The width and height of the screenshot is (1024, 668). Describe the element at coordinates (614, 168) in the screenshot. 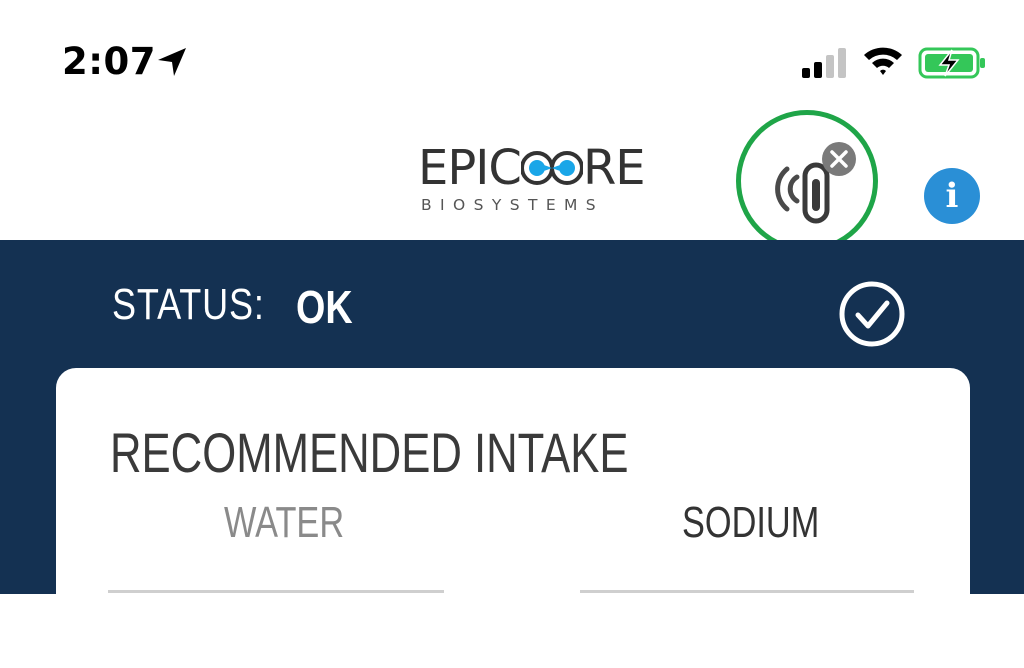

I see `logo-text-right: RE` at that location.